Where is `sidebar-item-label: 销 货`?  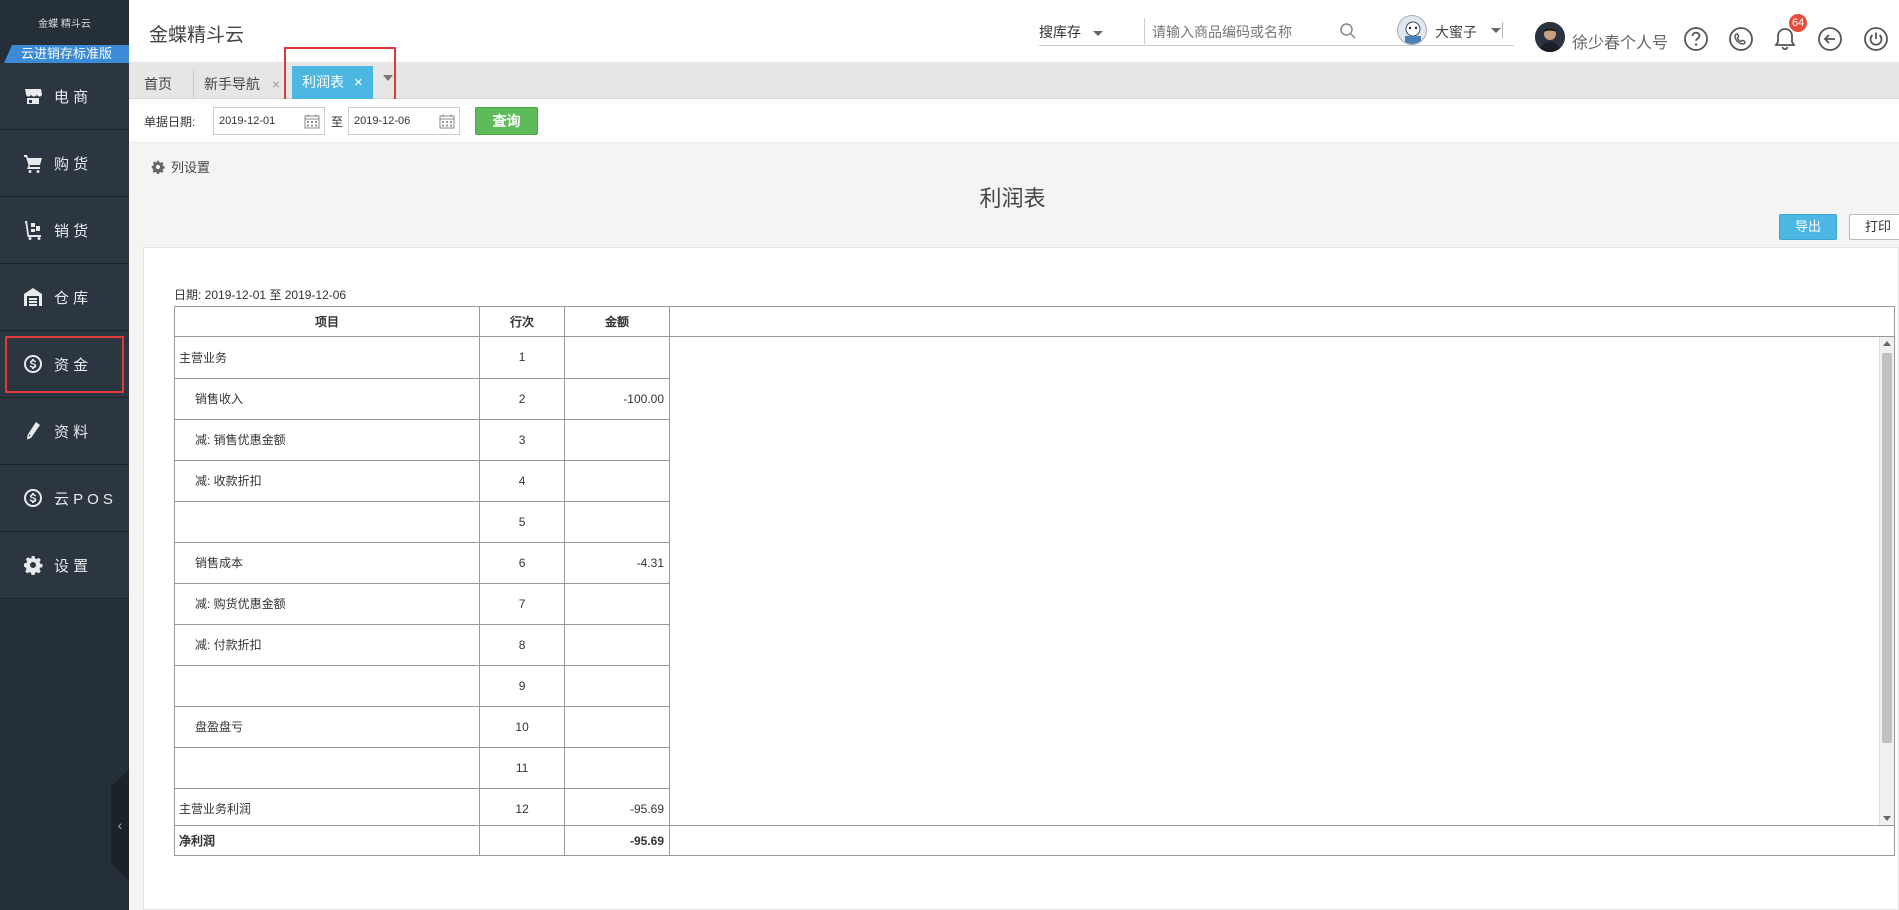
sidebar-item-label: 销 货 is located at coordinates (71, 231).